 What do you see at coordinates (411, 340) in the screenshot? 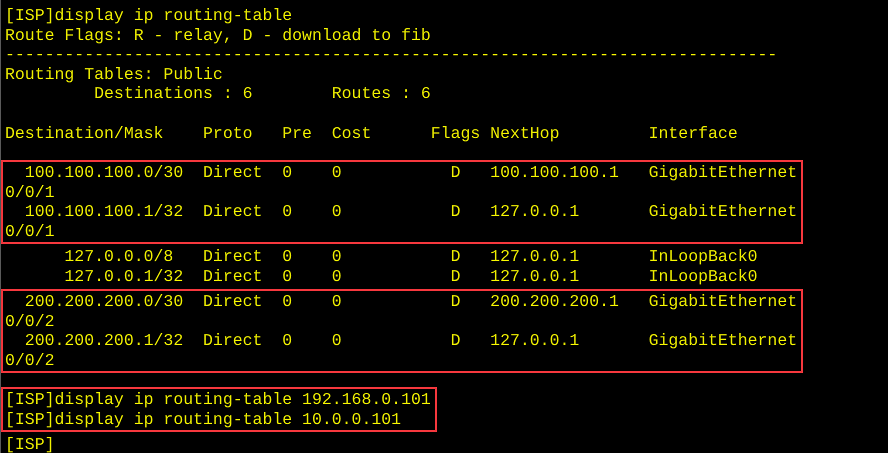
I see `terminal-line: 200.200.200.1/32 Direct 0 0 D 127.0.0.1 GigabitEthernet` at bounding box center [411, 340].